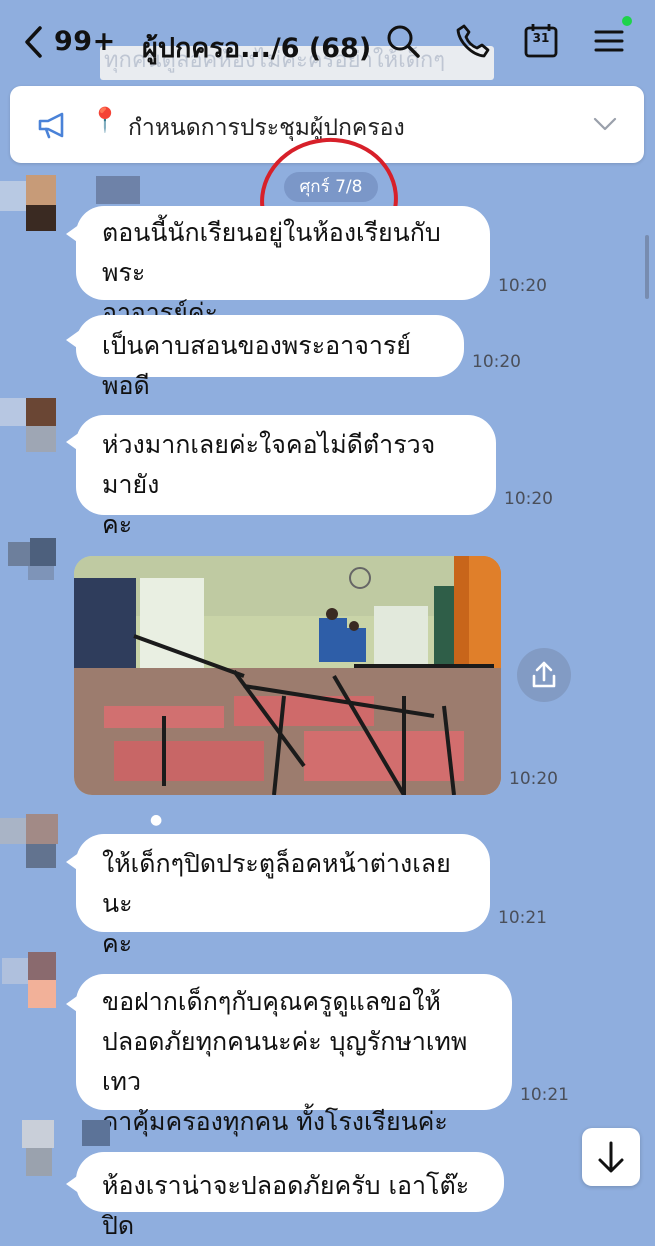 This screenshot has height=1246, width=655. Describe the element at coordinates (271, 1001) in the screenshot. I see `message-line: ขอฝากเด็กๆกับคุณครูดูแลขอให้` at that location.